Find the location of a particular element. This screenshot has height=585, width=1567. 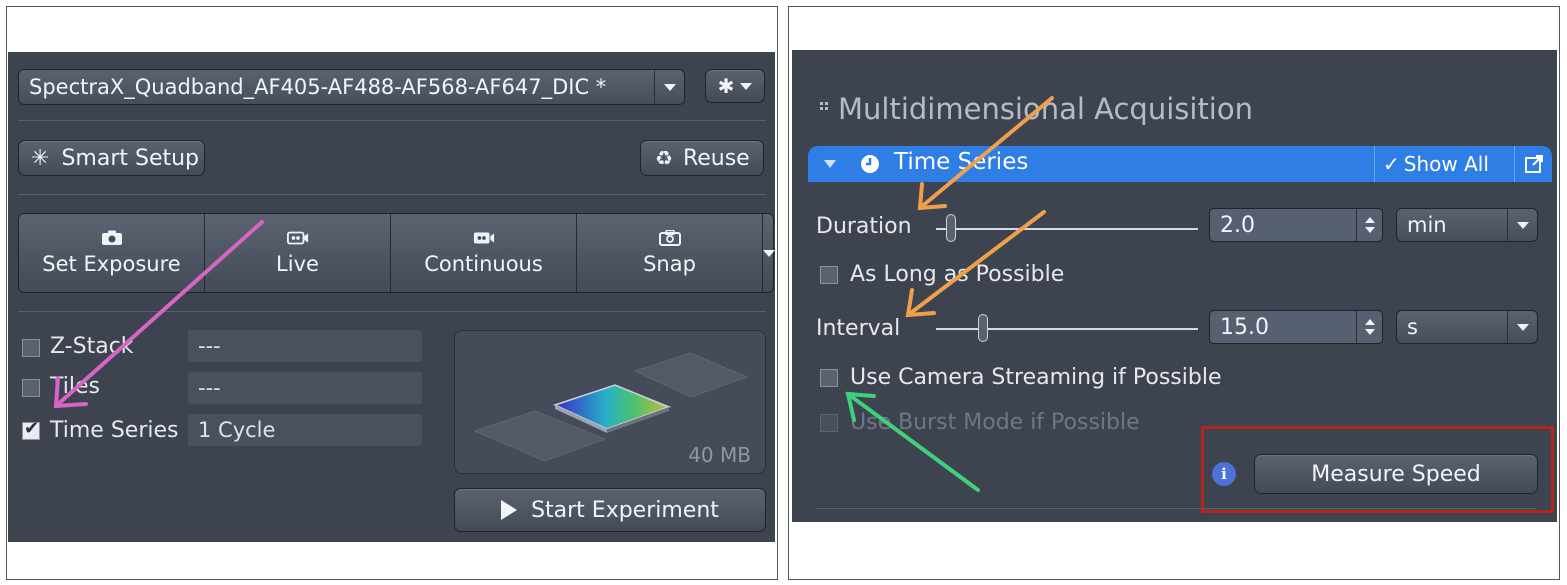

pop-out-icon is located at coordinates (1533, 164).